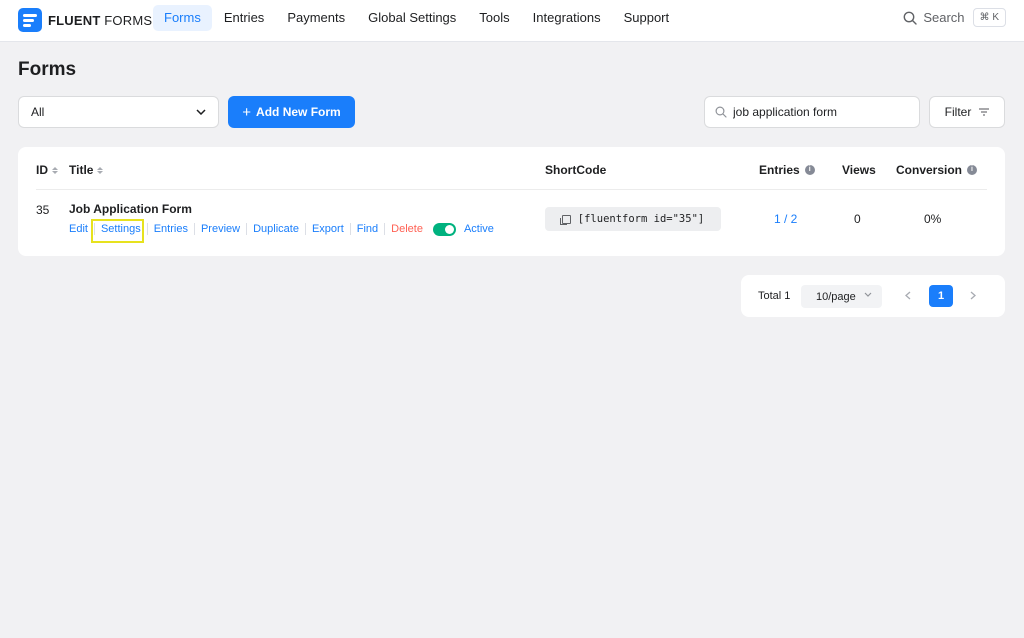 The height and width of the screenshot is (638, 1024). I want to click on nav-item-entries: Entries, so click(244, 18).